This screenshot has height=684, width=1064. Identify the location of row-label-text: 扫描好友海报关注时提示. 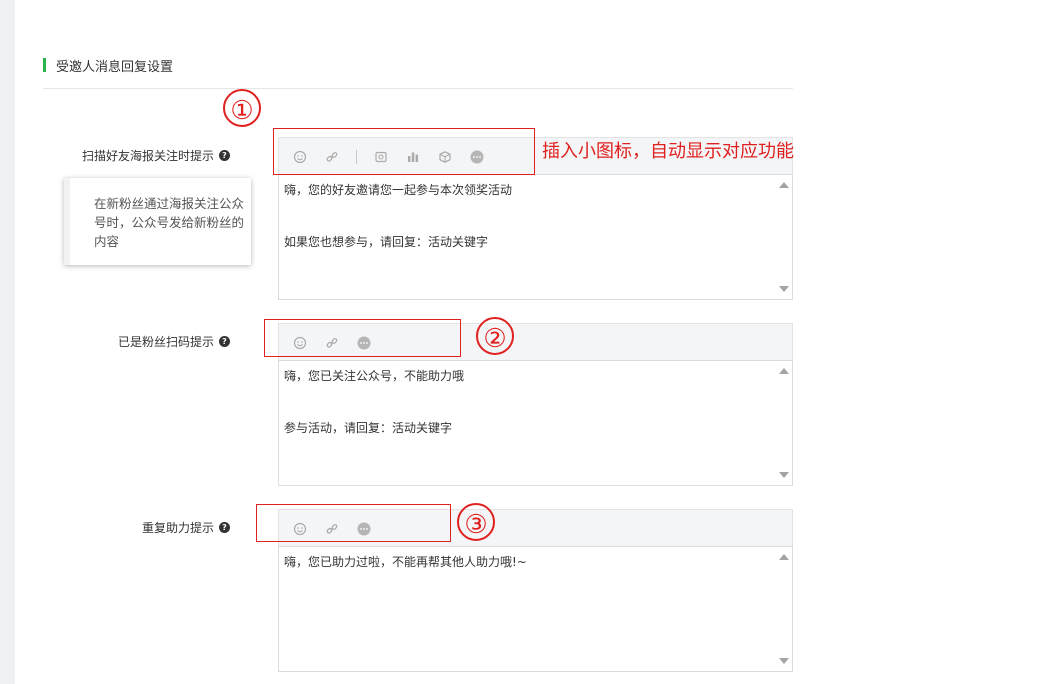
(147, 155).